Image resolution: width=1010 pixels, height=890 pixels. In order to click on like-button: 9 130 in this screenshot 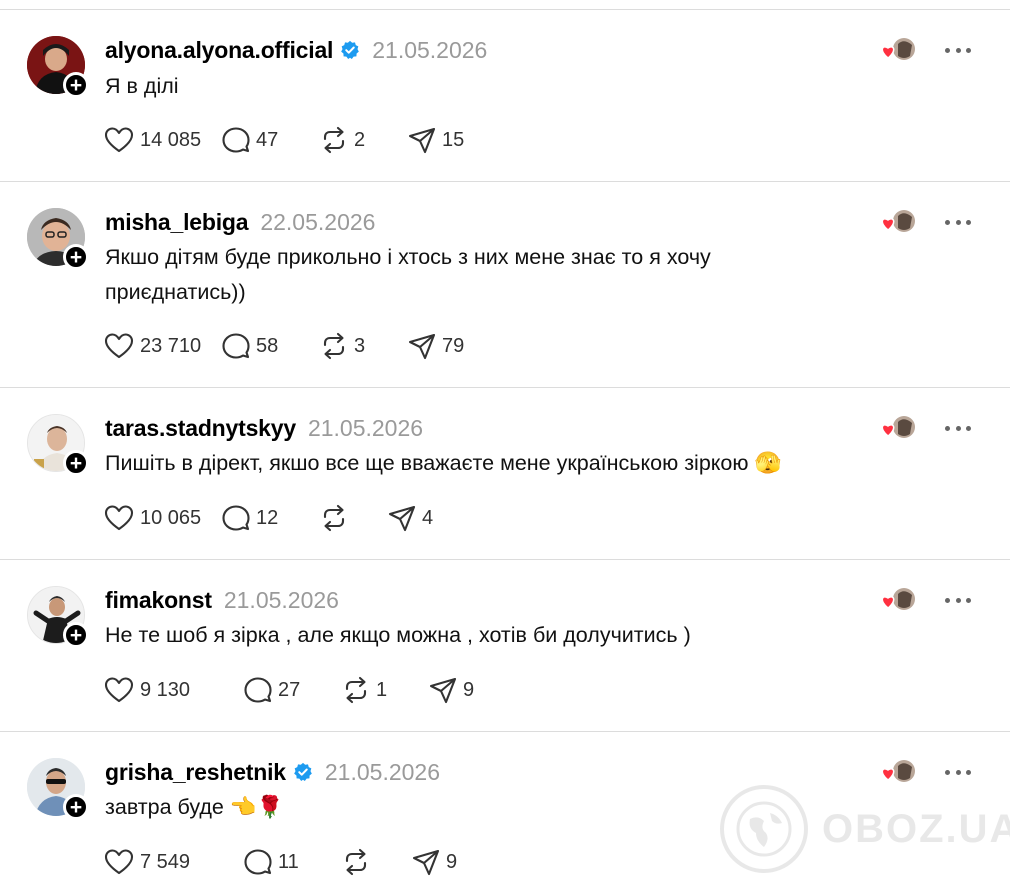, I will do `click(174, 690)`.